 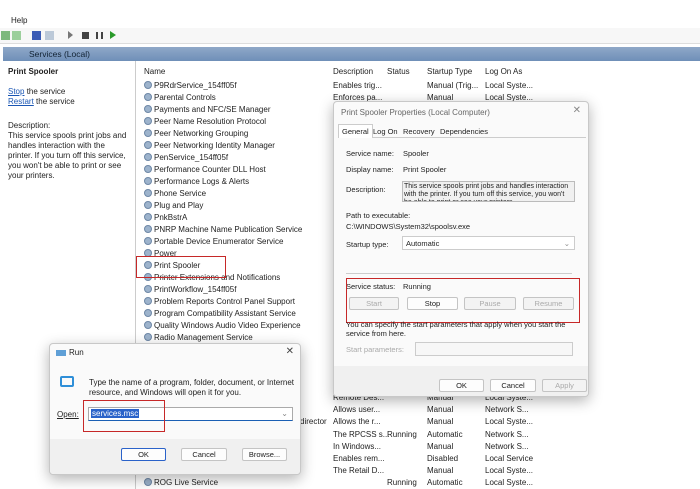 What do you see at coordinates (416, 153) in the screenshot?
I see `service-name-value: Spooler` at bounding box center [416, 153].